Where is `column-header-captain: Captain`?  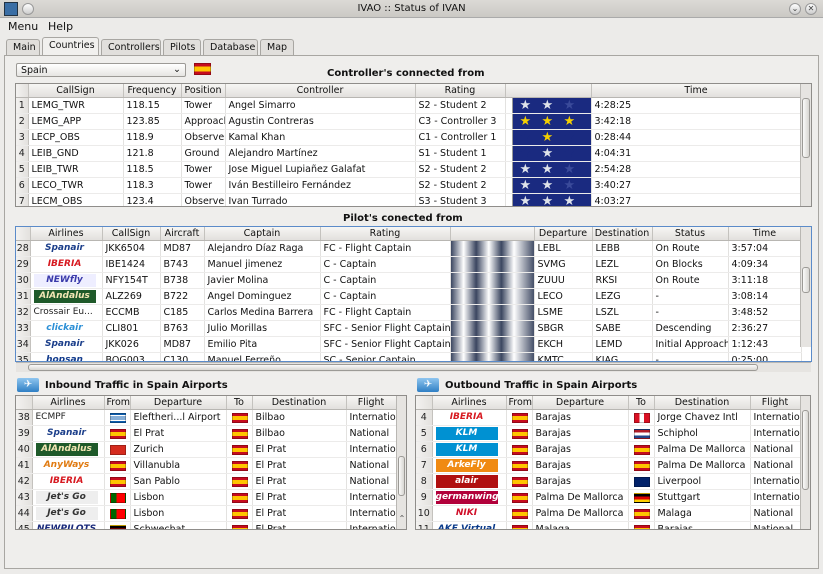
column-header-captain: Captain is located at coordinates (262, 234).